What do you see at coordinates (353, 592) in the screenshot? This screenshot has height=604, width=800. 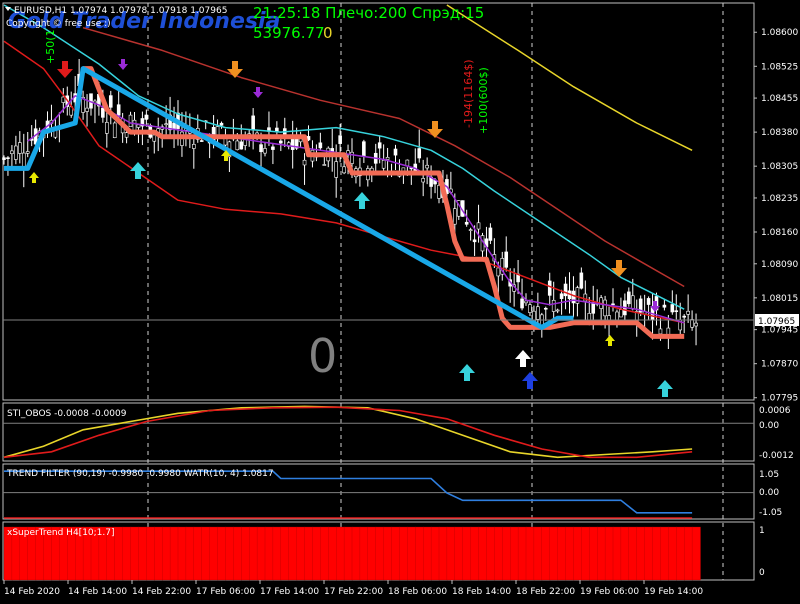 I see `time-axis-label: 17 Feb 22:00` at bounding box center [353, 592].